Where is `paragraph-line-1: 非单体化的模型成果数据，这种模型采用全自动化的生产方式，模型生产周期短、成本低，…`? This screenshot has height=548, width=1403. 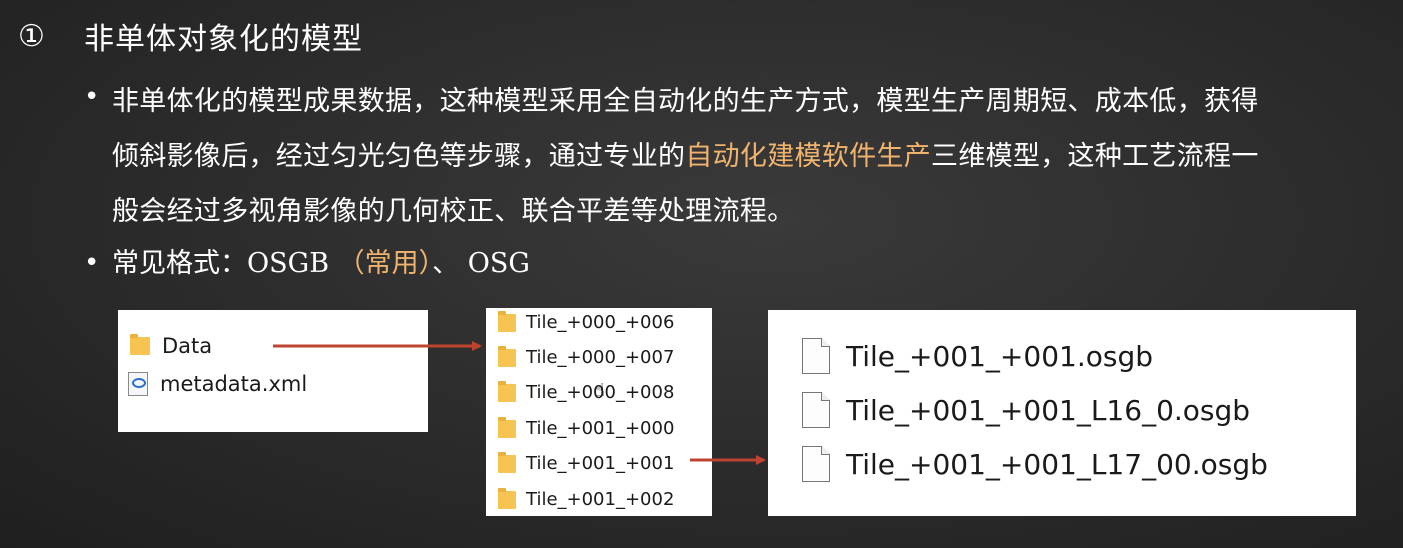 paragraph-line-1: 非单体化的模型成果数据，这种模型采用全自动化的生产方式，模型生产周期短、成本低，… is located at coordinates (685, 101).